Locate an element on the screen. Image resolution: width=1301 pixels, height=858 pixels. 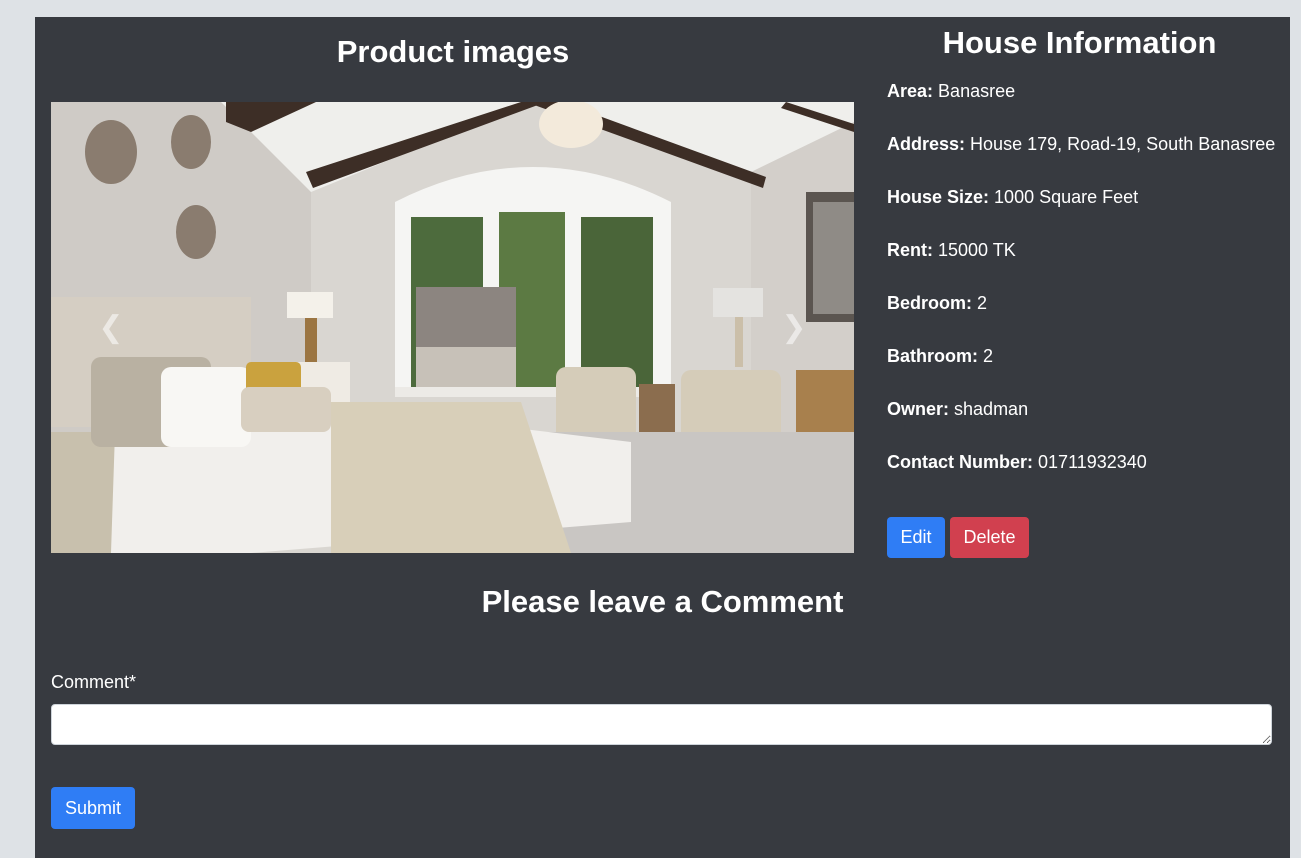
info-house-size: House Size: 1000 Square Feet is located at coordinates (1084, 211).